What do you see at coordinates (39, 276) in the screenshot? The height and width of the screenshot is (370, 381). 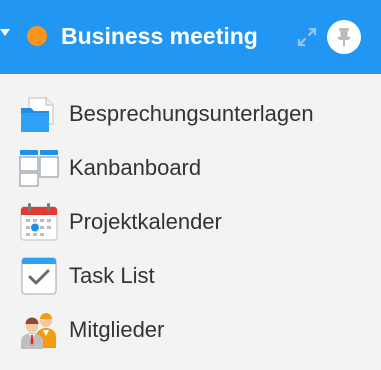 I see `checklist-icon` at bounding box center [39, 276].